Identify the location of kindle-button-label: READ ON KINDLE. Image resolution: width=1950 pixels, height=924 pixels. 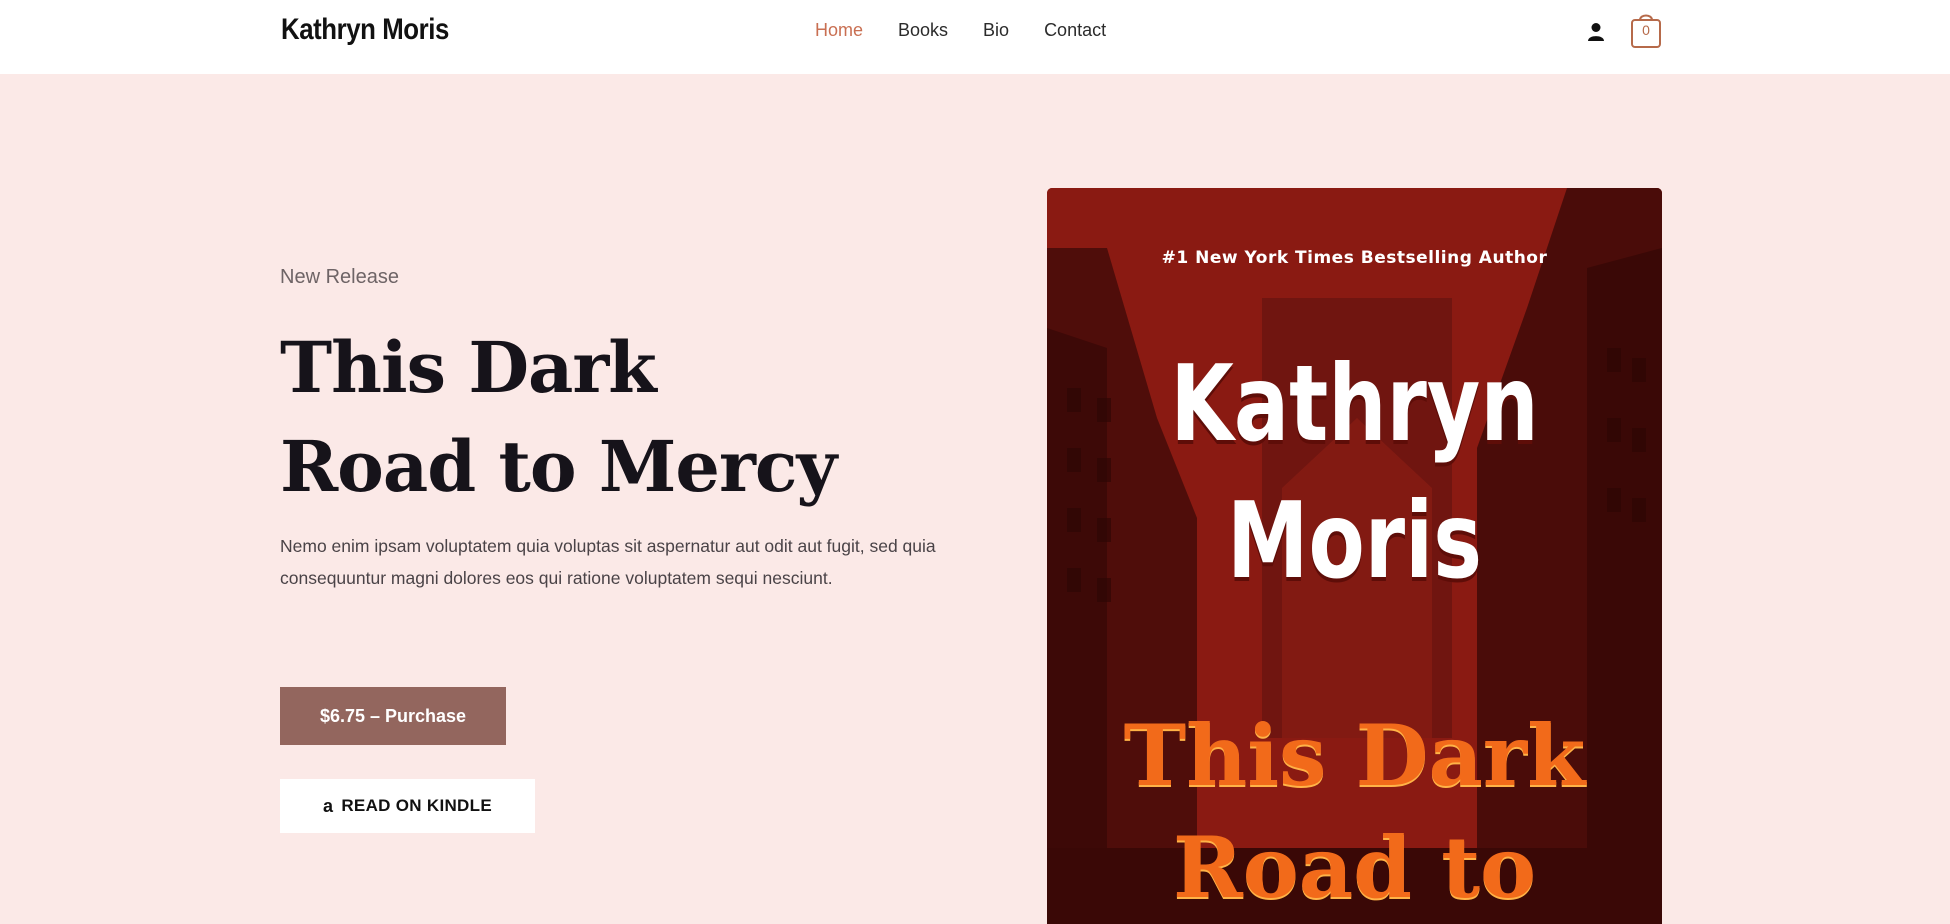
(416, 805).